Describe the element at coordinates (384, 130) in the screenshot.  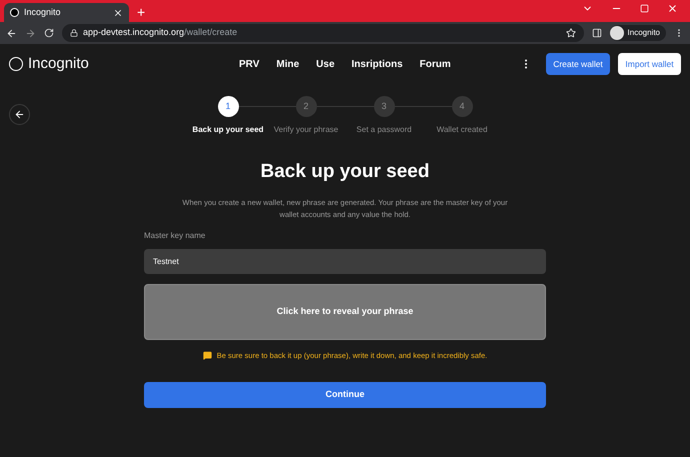
I see `step-label: Set a password` at that location.